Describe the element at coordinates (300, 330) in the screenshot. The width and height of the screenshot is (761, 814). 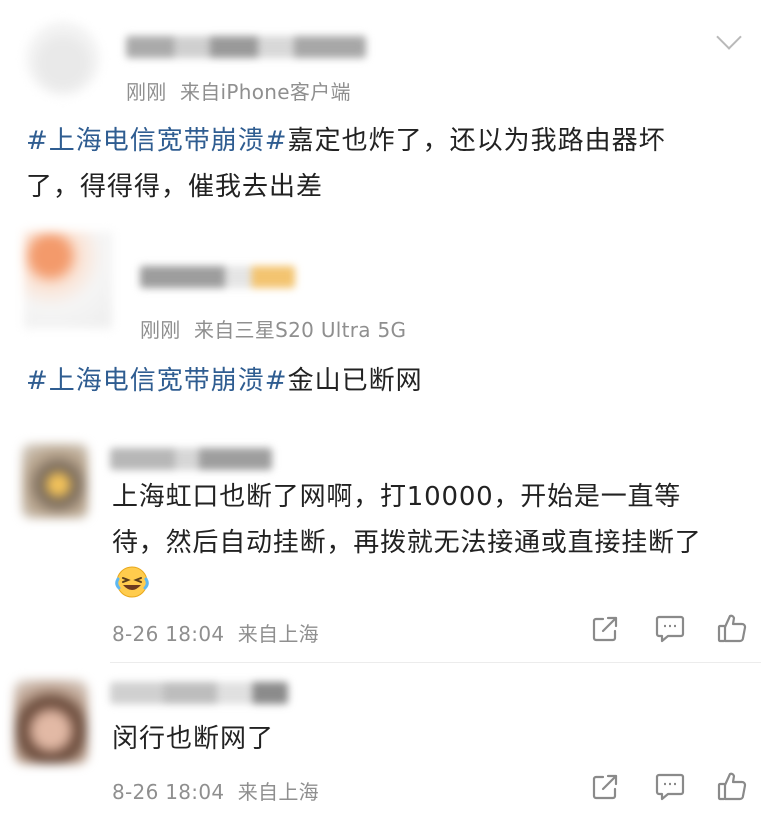
I see `post-source: 来自三星S20 Ultra 5G` at that location.